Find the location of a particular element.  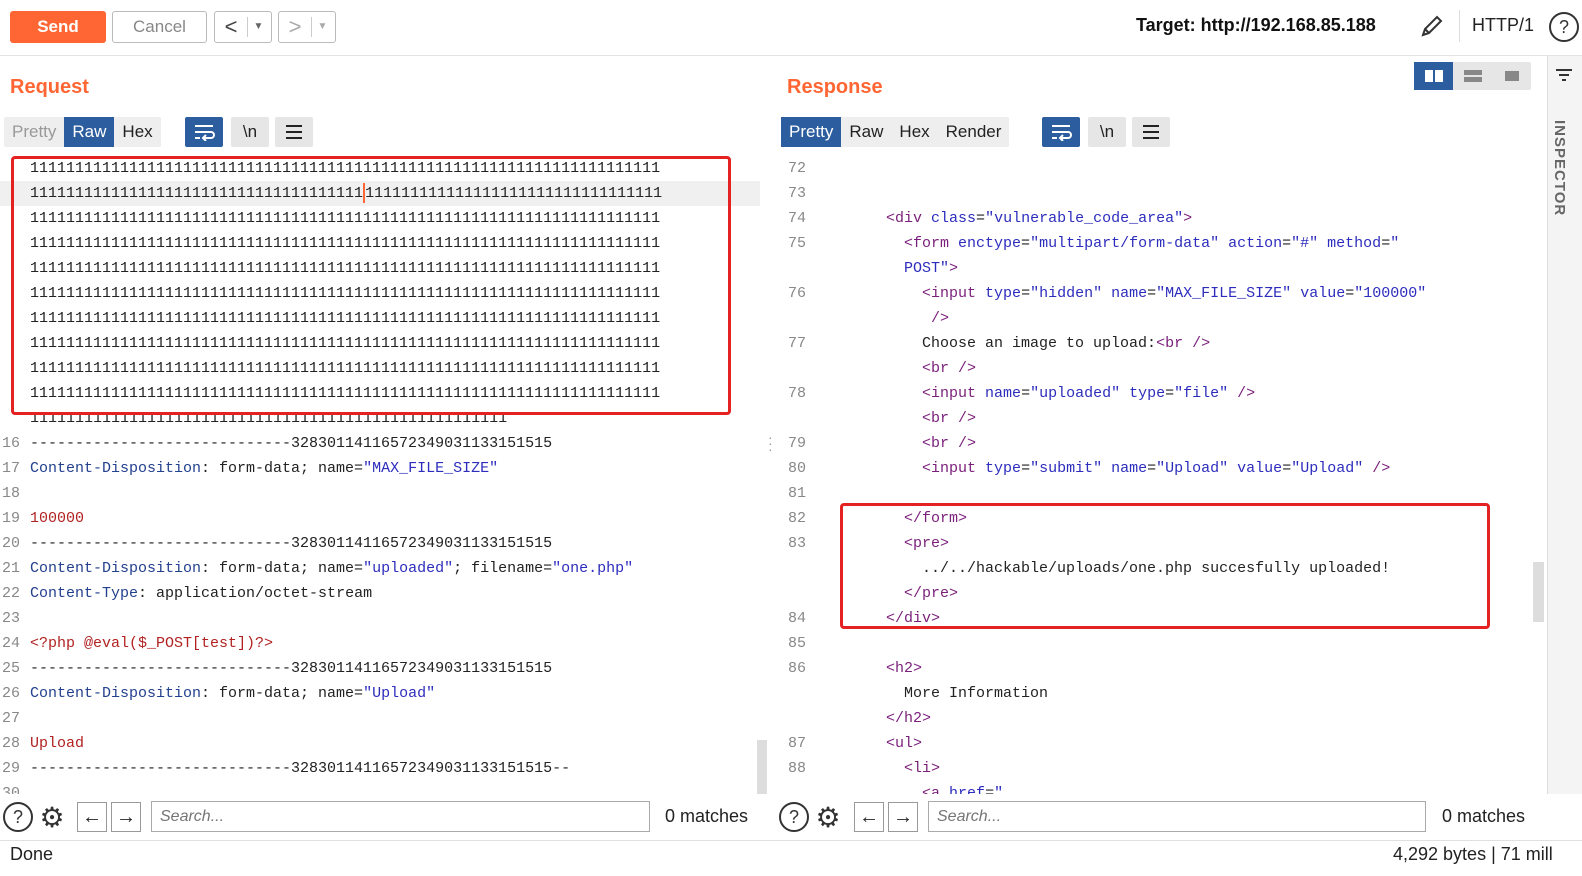

response-search-next-icon: → is located at coordinates (903, 817).